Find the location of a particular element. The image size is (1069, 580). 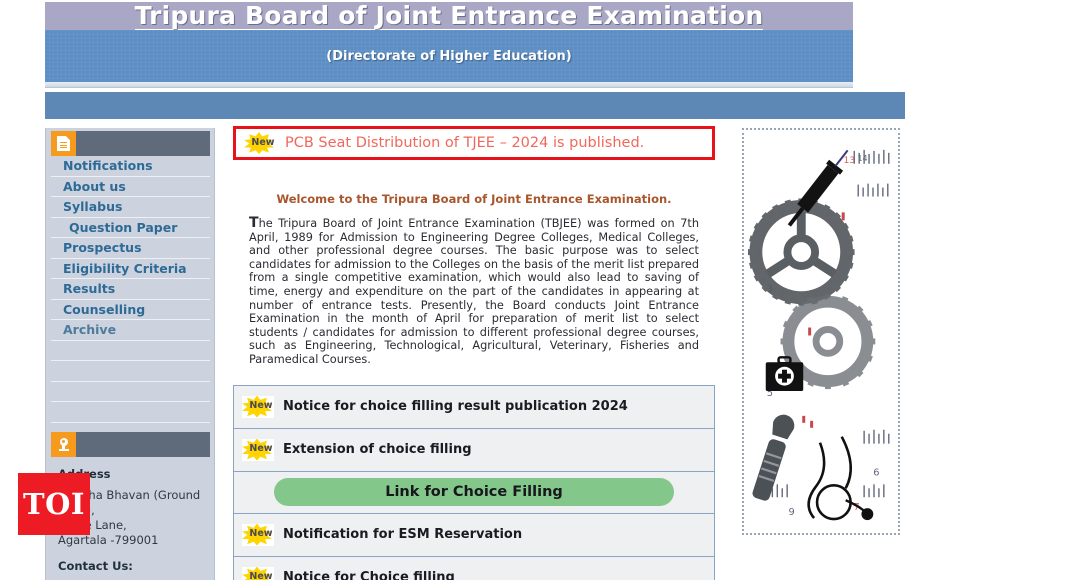

svg-text: 14 is located at coordinates (863, 158).